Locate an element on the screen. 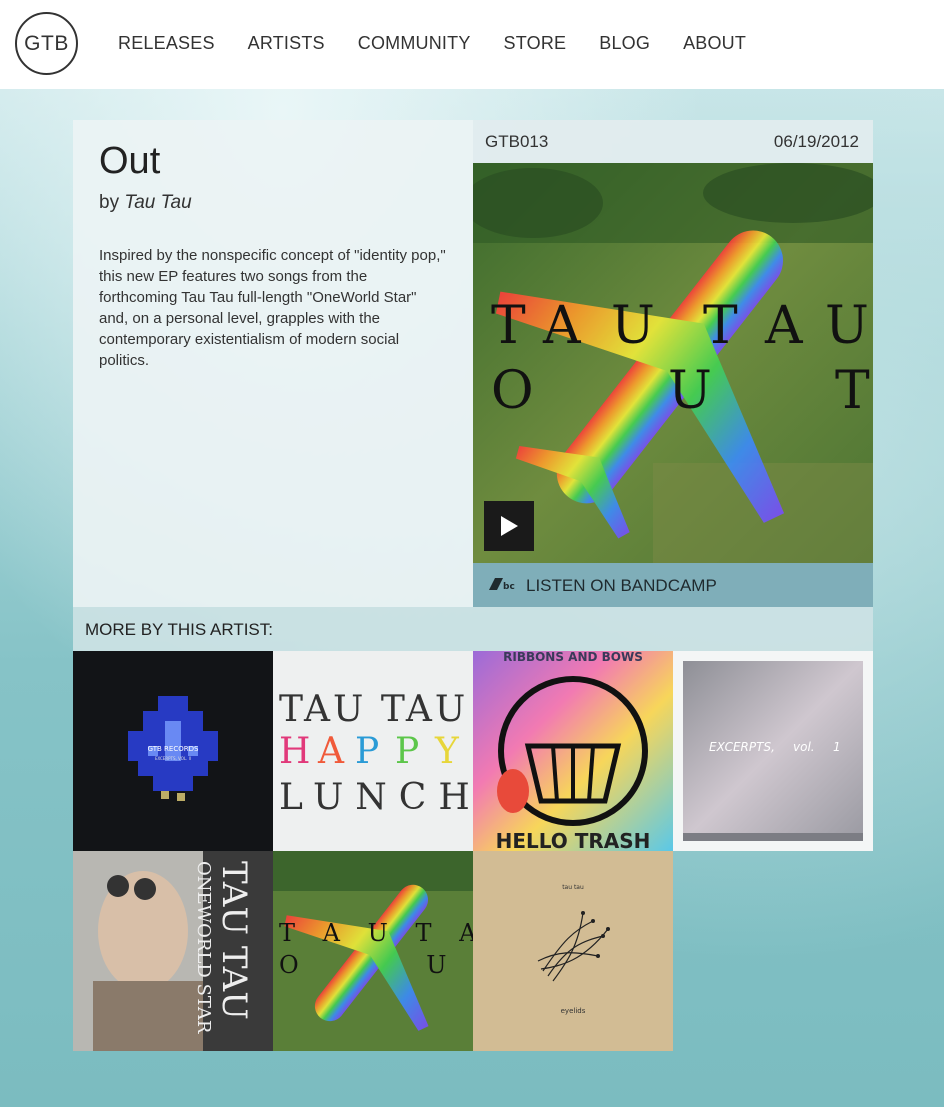  svg-text: T A U T A U is located at coordinates (376, 933).